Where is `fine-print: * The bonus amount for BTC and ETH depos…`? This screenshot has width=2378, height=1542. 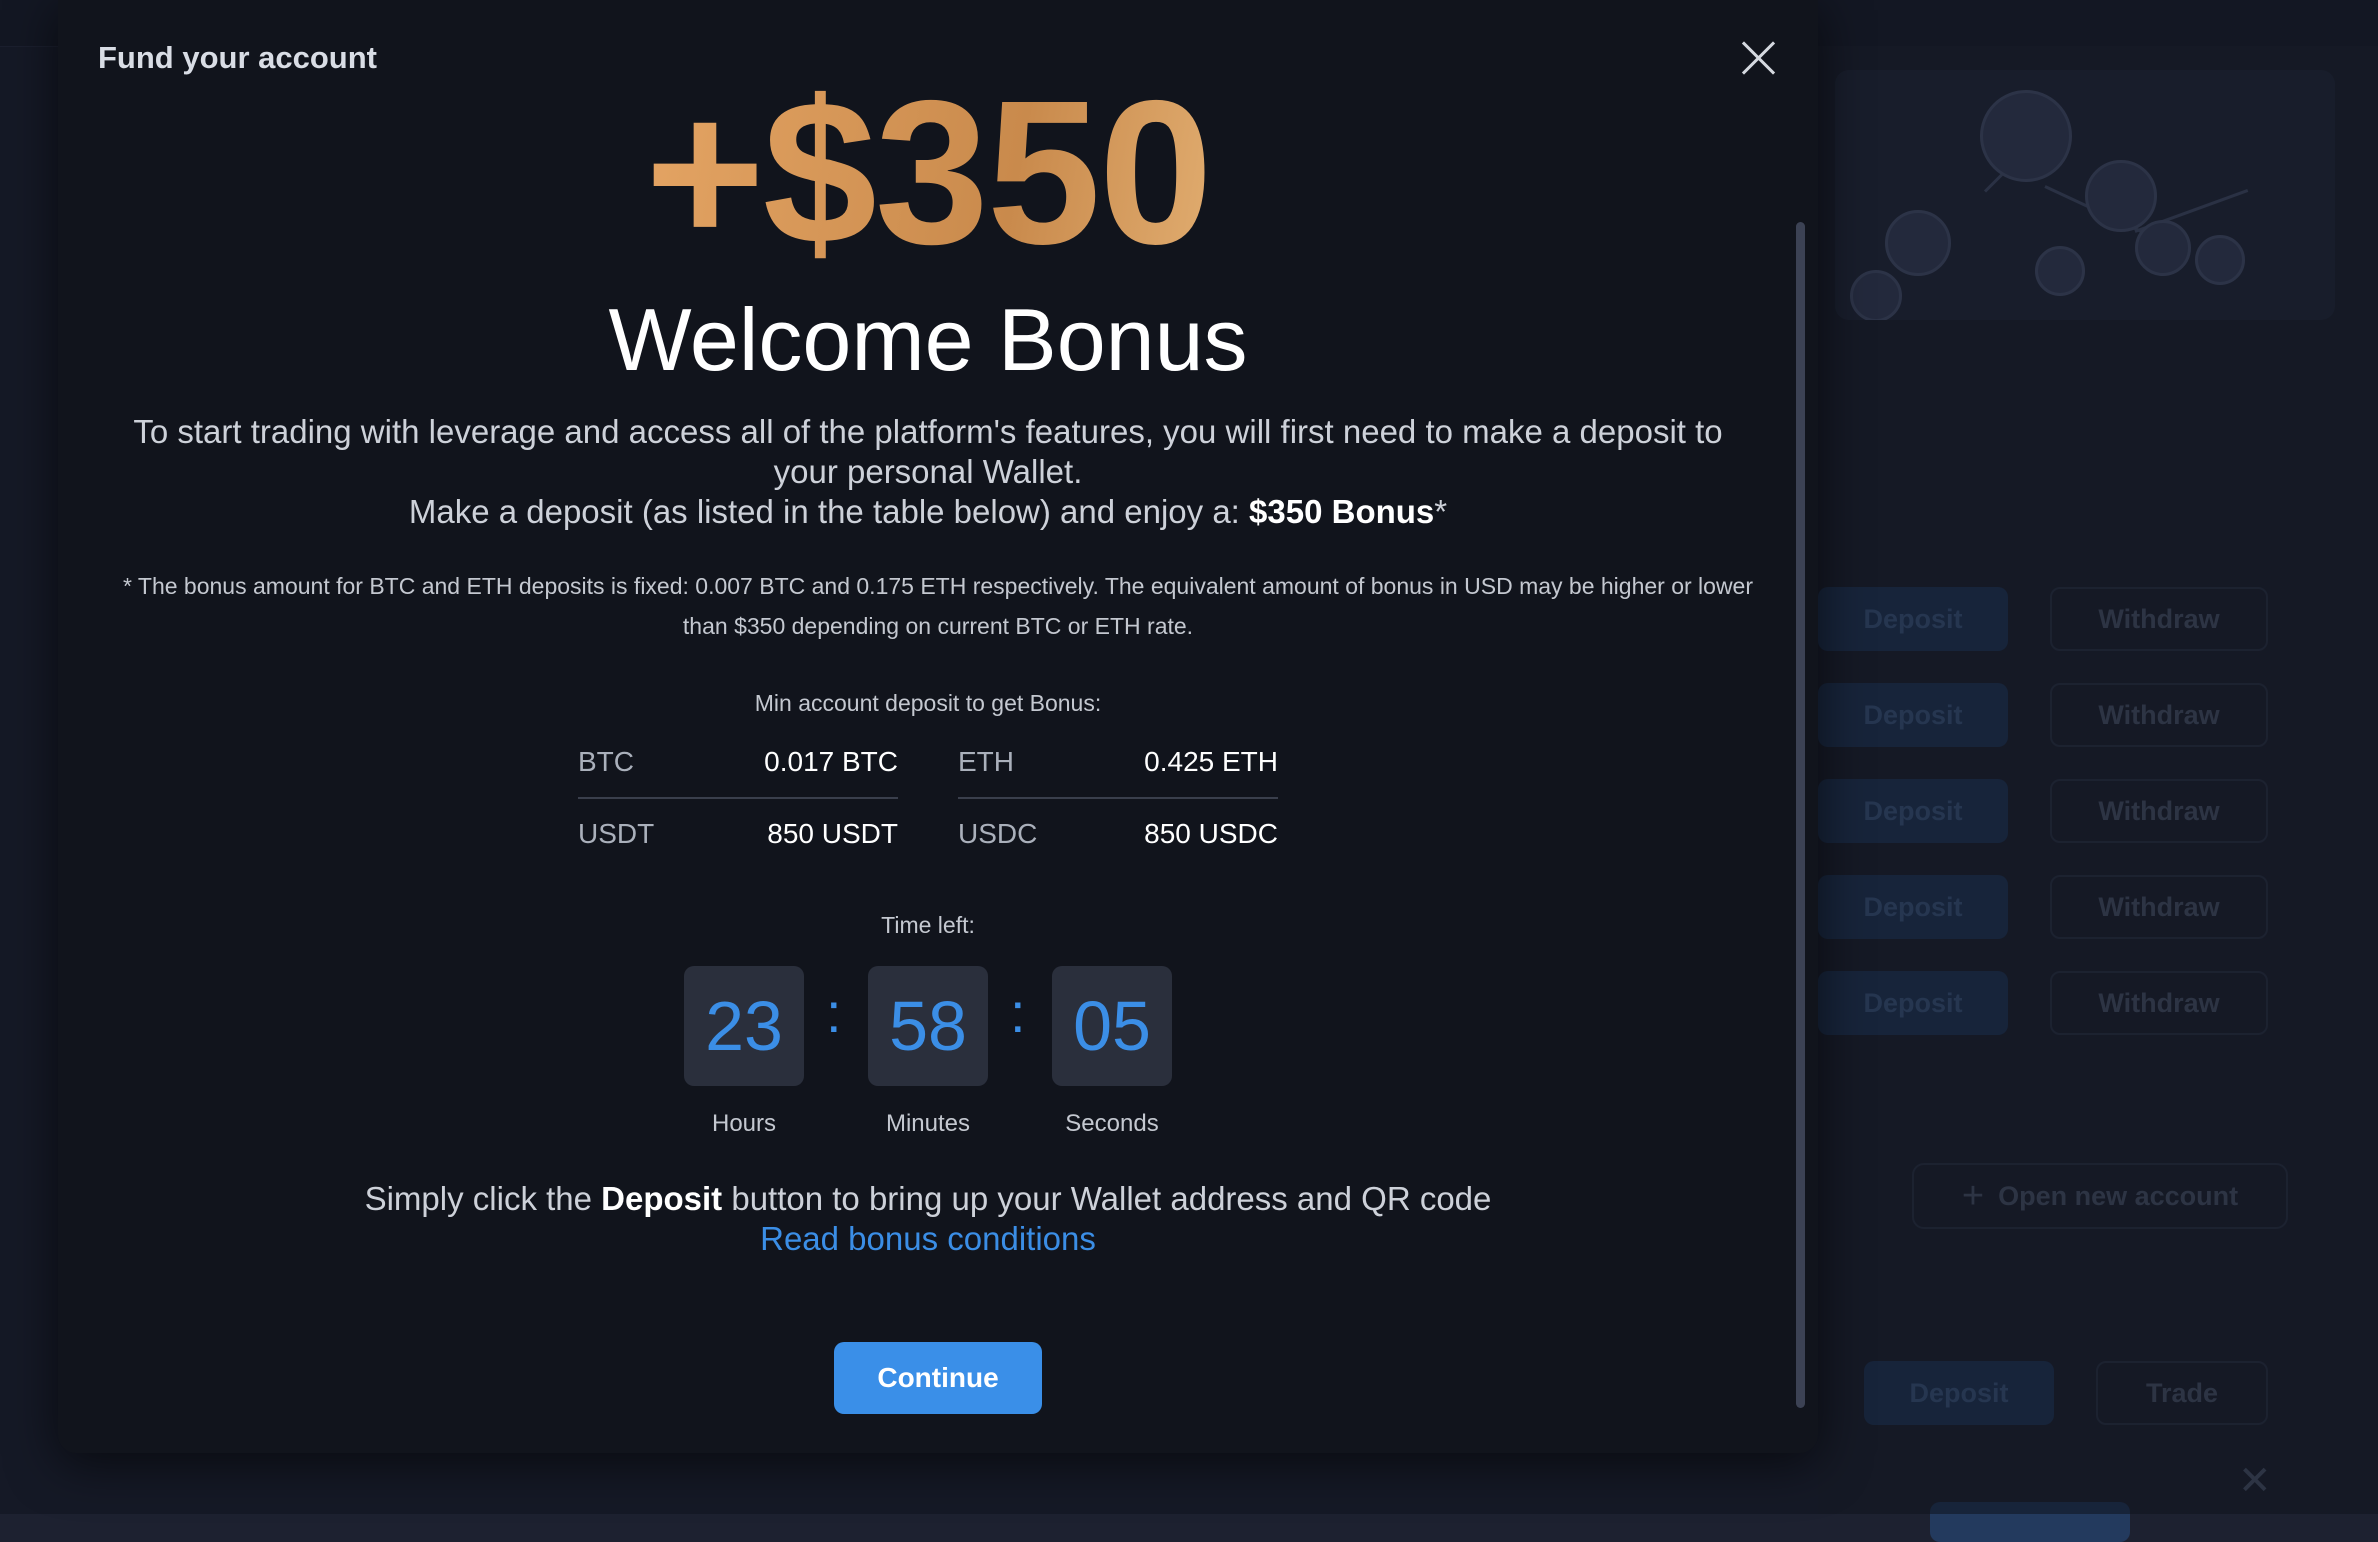 fine-print: * The bonus amount for BTC and ETH depos… is located at coordinates (938, 606).